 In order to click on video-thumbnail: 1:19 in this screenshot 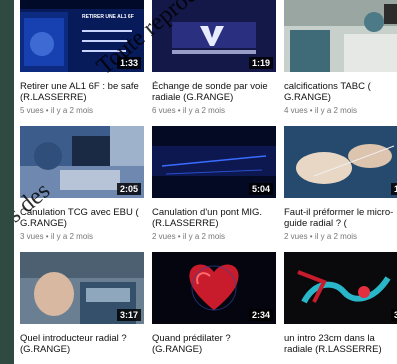, I will do `click(214, 36)`.